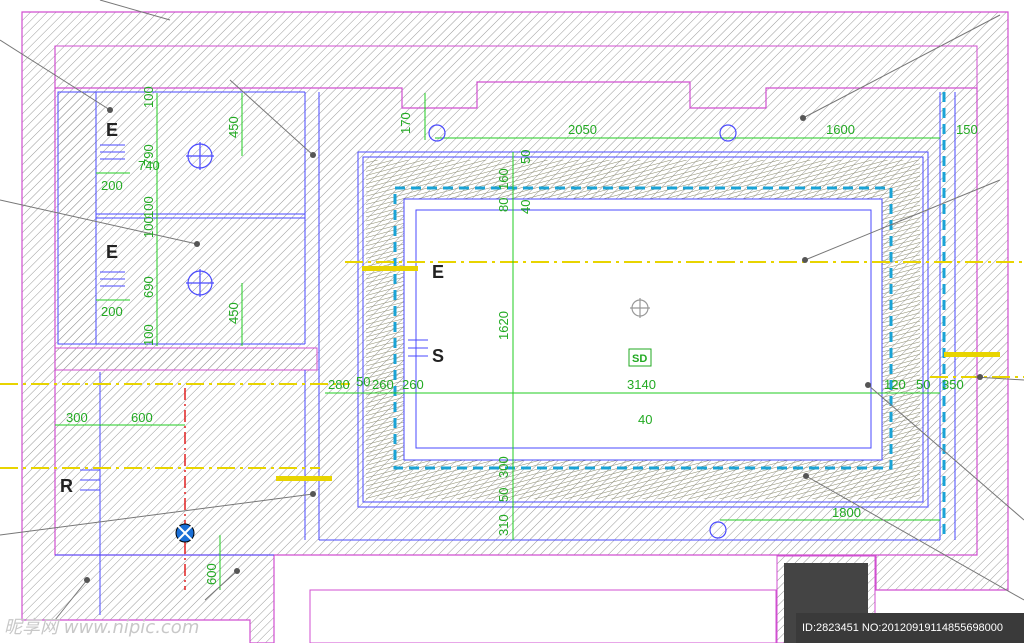  I want to click on dim-50b: 50, so click(923, 384).